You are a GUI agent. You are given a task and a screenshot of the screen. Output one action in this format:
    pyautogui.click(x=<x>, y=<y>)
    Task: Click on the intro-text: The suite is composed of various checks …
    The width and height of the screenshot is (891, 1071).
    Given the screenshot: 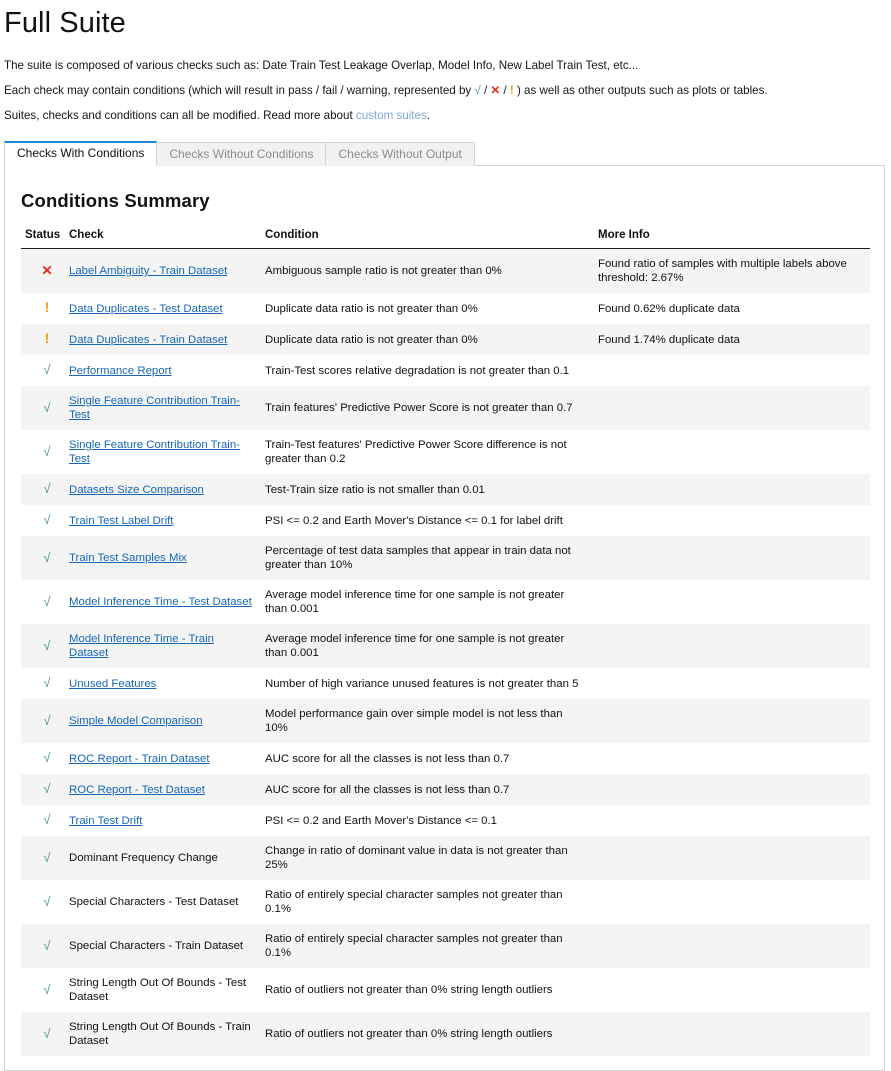 What is the action you would take?
    pyautogui.click(x=447, y=90)
    